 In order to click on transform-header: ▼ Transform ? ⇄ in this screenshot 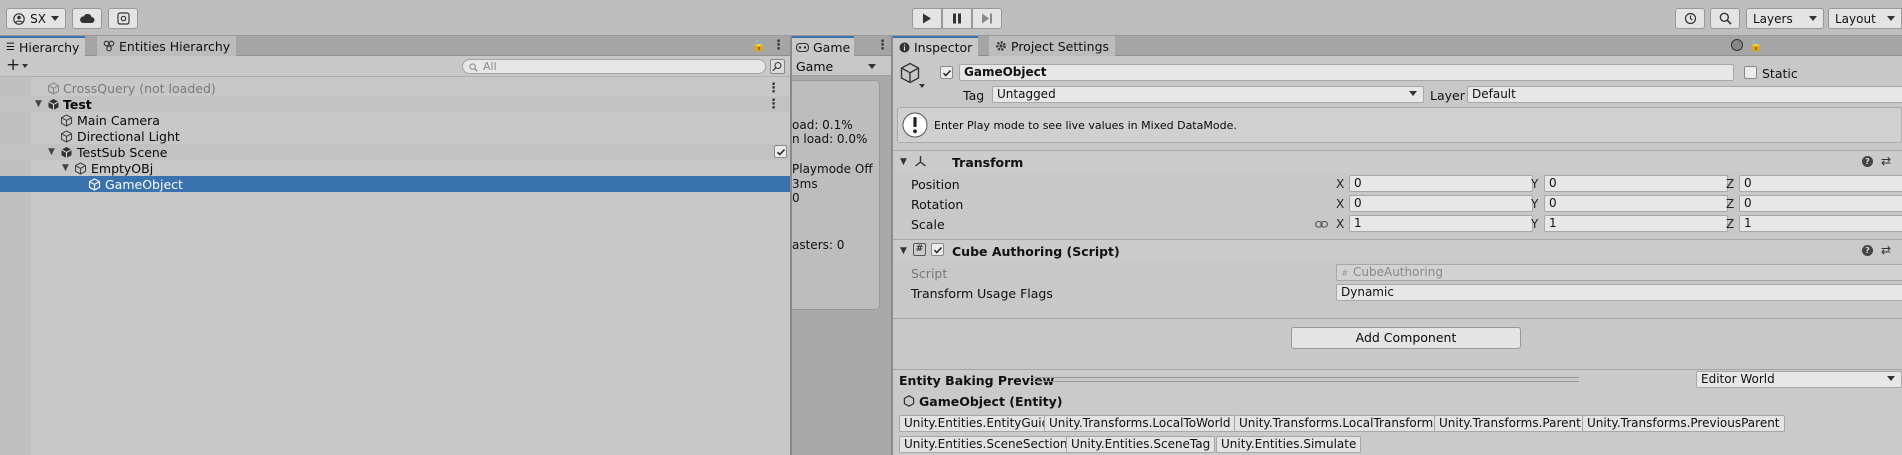, I will do `click(1397, 162)`.